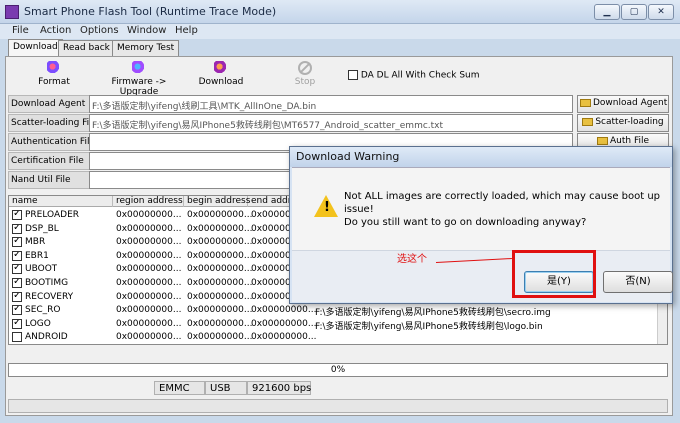 This screenshot has width=680, height=423. Describe the element at coordinates (20, 30) in the screenshot. I see `menu-file: File` at that location.